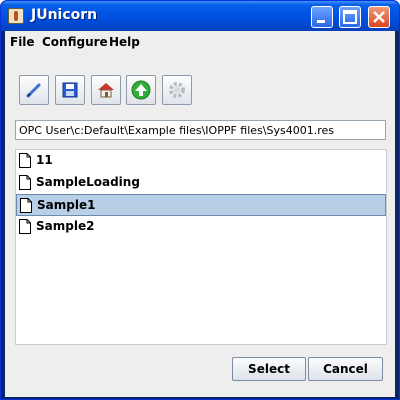 Image resolution: width=400 pixels, height=400 pixels. What do you see at coordinates (75, 42) in the screenshot?
I see `menu-configure: Configure` at bounding box center [75, 42].